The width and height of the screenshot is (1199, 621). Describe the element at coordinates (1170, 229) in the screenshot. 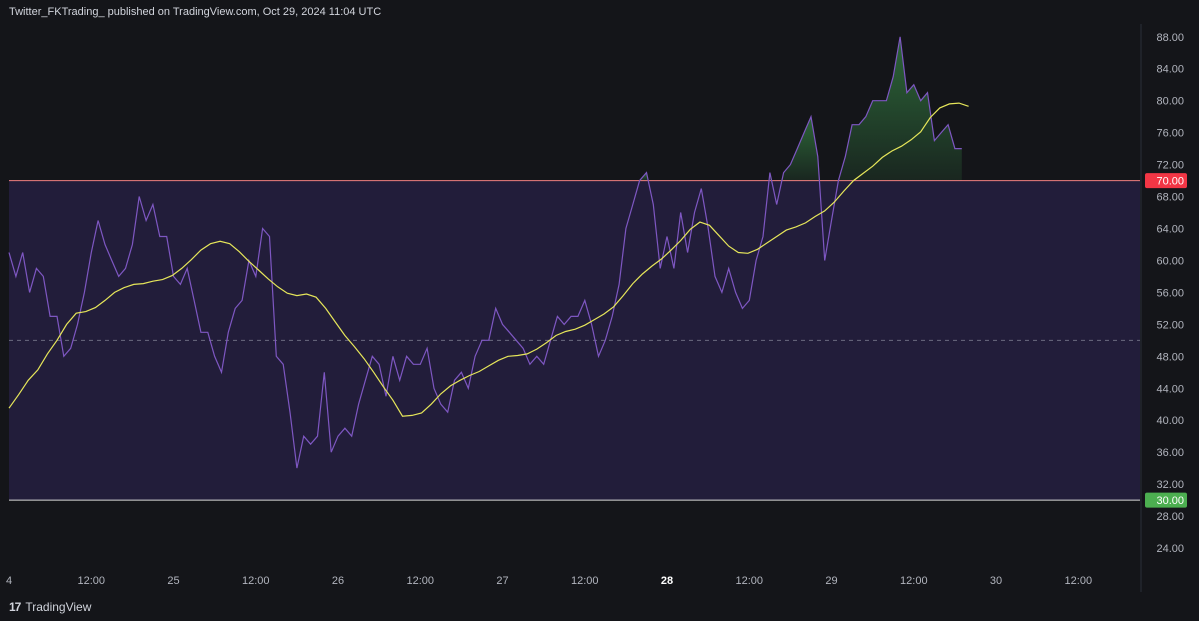

I see `y-tick-label-10: 64.00` at that location.